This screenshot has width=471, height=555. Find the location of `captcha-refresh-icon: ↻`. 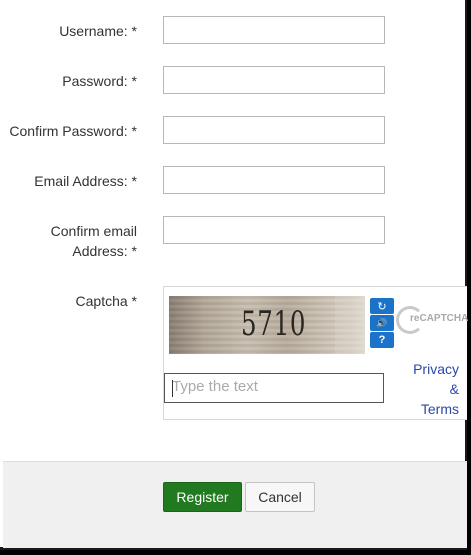

captcha-refresh-icon: ↻ is located at coordinates (382, 306).